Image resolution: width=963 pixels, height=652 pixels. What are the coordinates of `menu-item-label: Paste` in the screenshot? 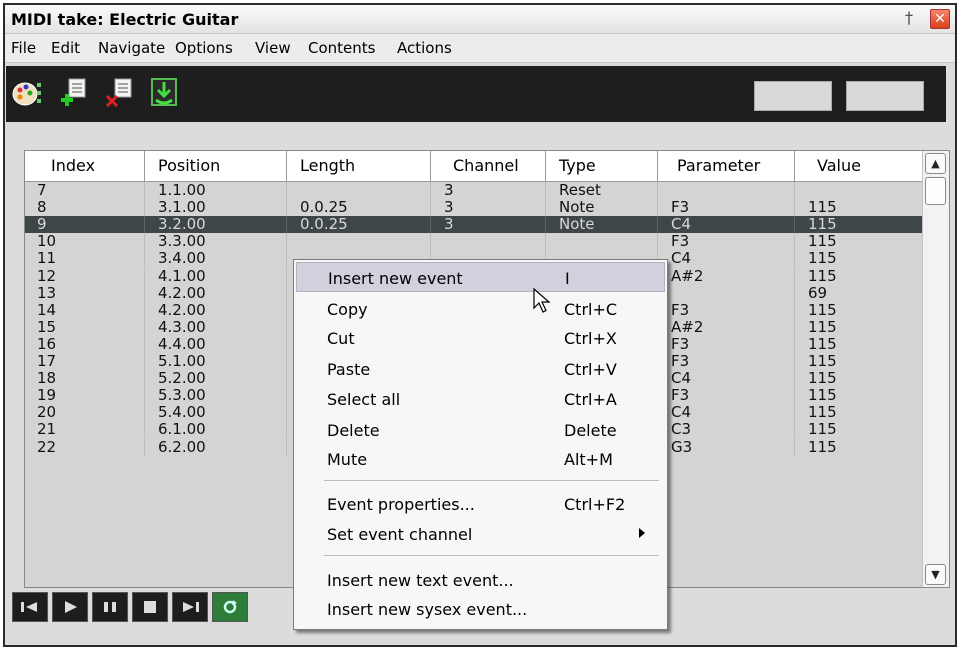 It's located at (349, 369).